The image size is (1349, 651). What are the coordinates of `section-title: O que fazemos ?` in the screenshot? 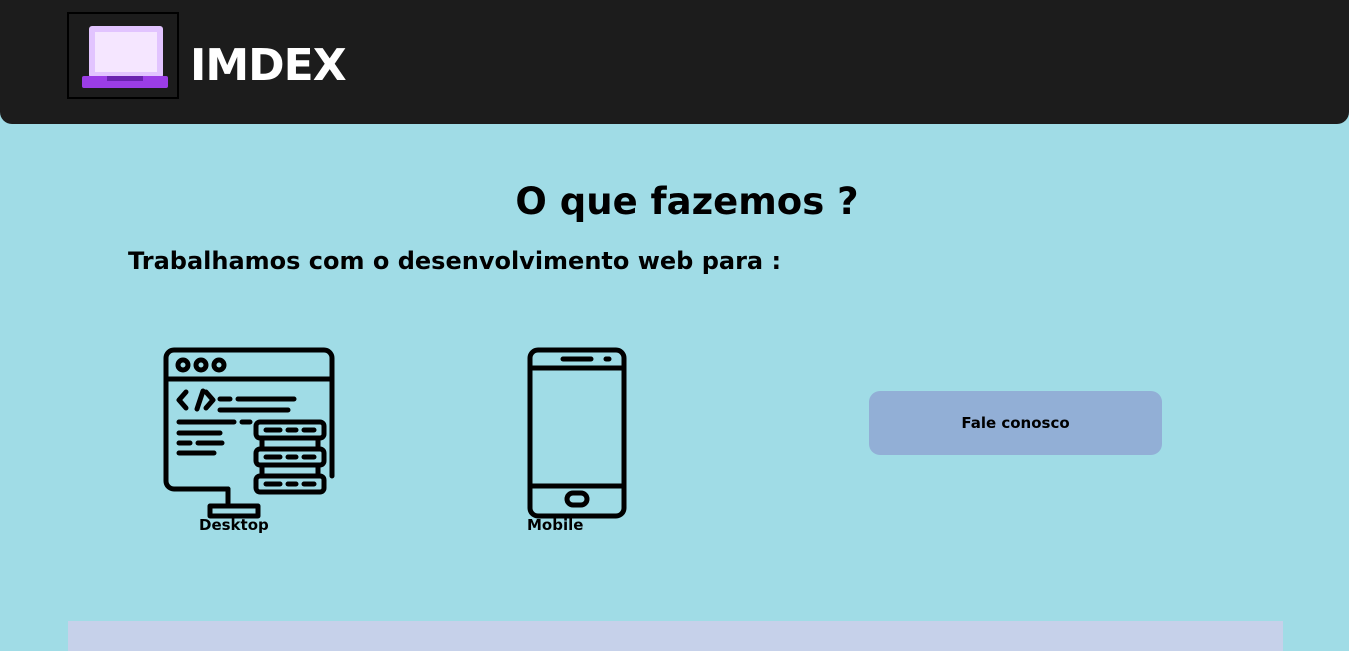 It's located at (687, 201).